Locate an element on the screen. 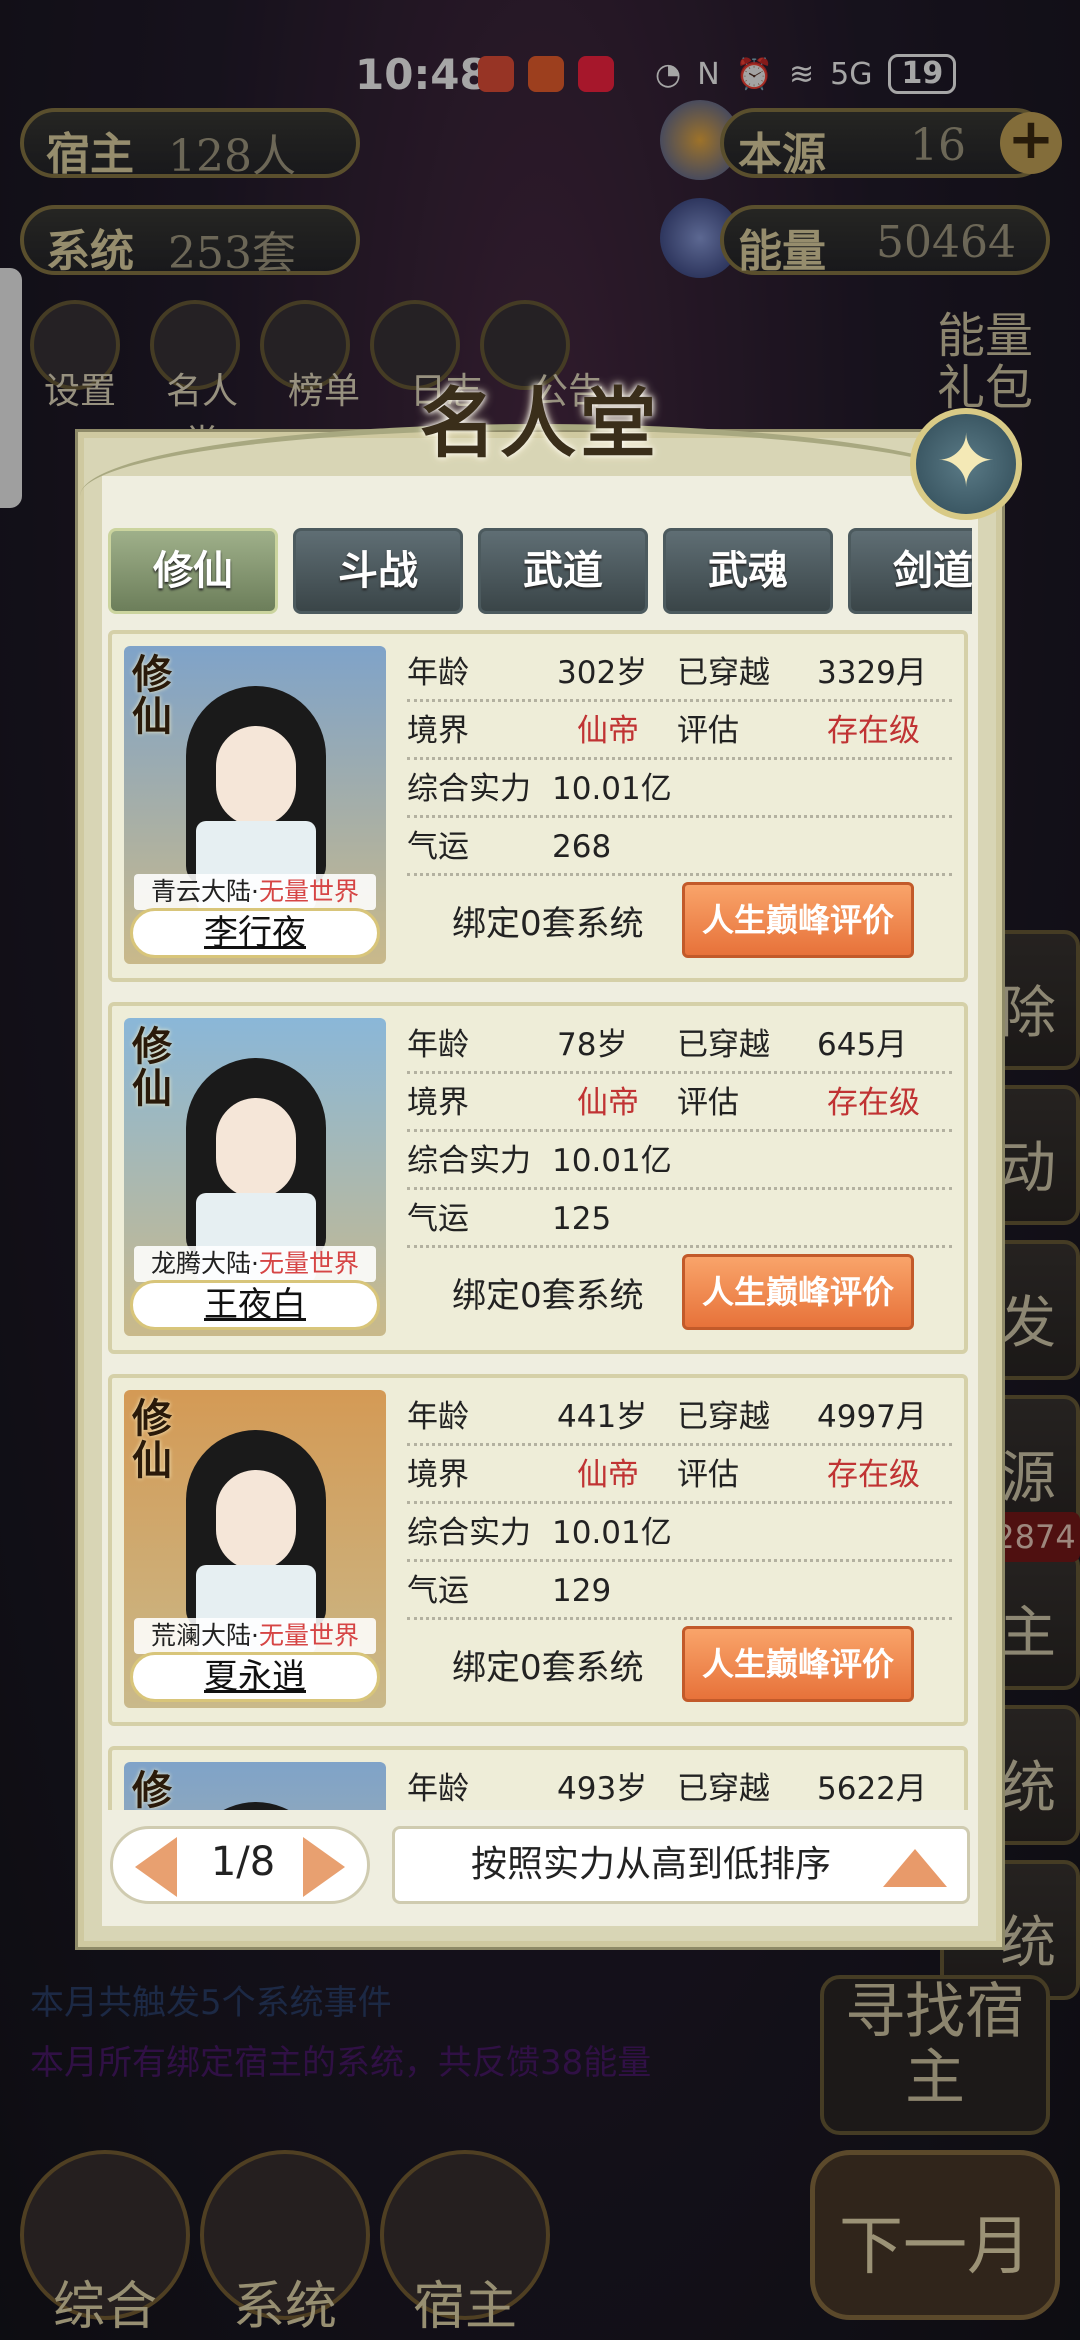 The height and width of the screenshot is (2340, 1080). card-info: 年龄 493岁 已穿越 5622月 is located at coordinates (679, 1785).